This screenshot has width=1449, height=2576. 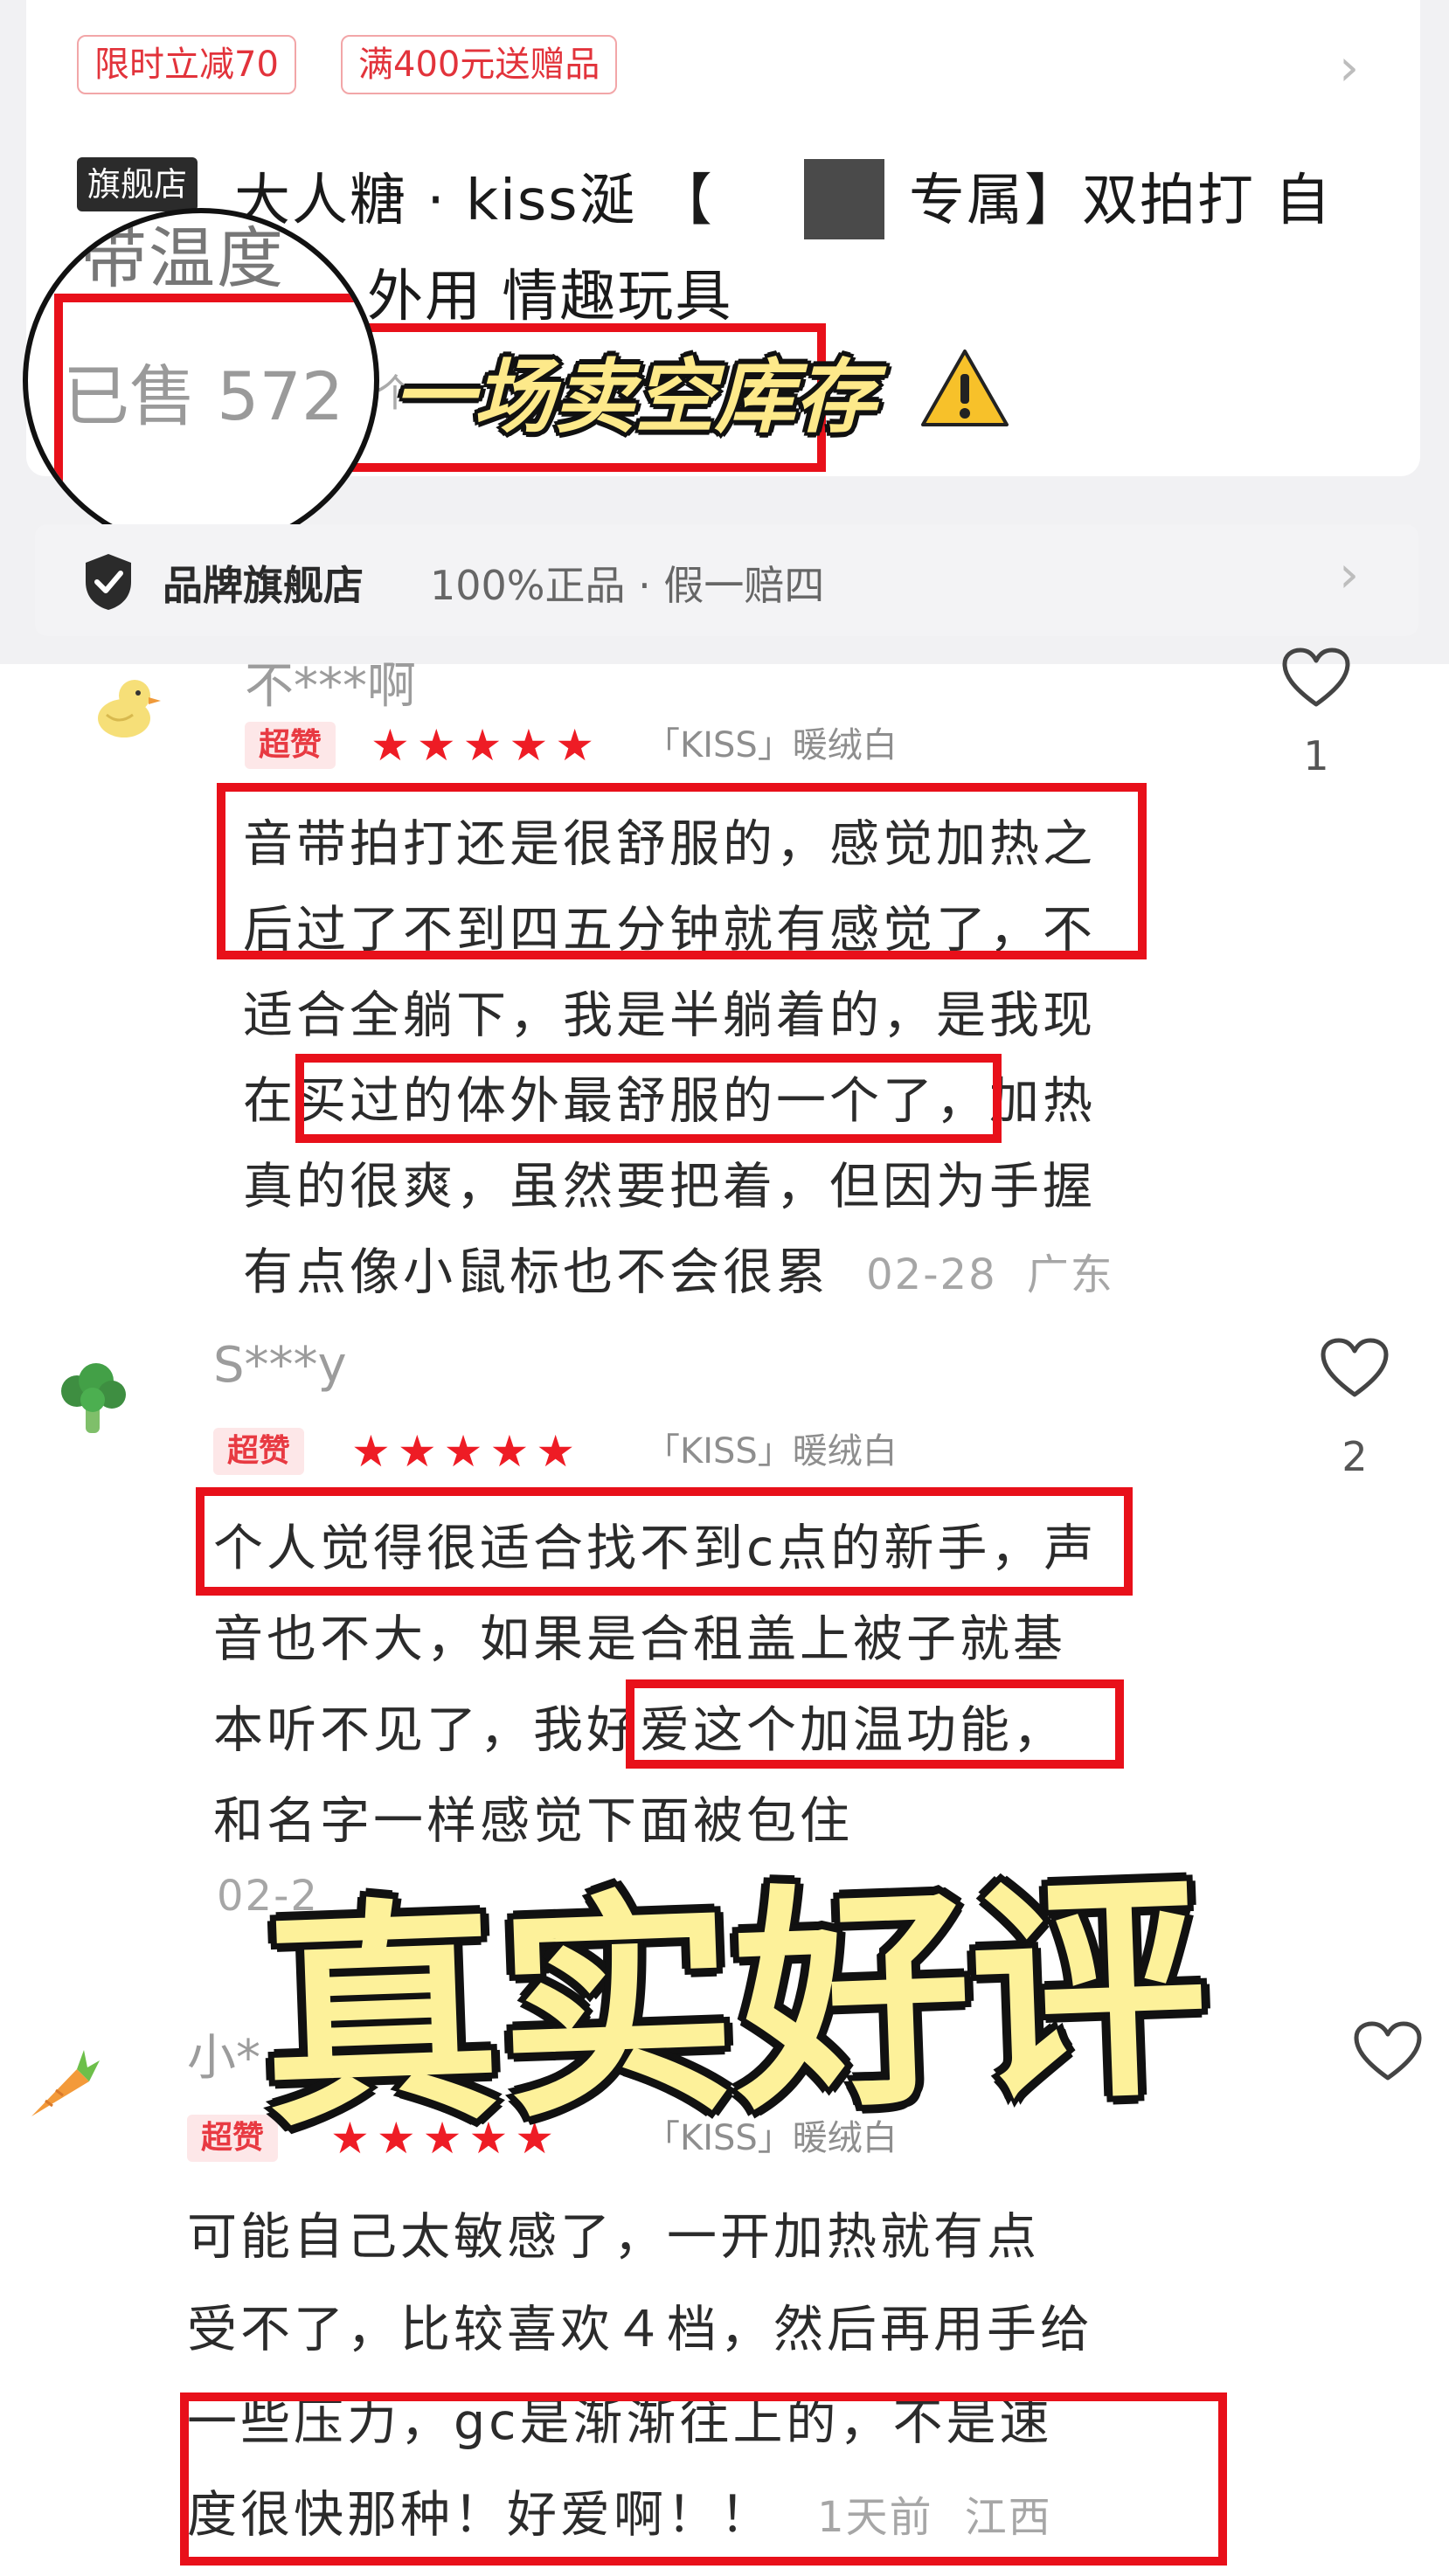 I want to click on shield-check-icon, so click(x=108, y=582).